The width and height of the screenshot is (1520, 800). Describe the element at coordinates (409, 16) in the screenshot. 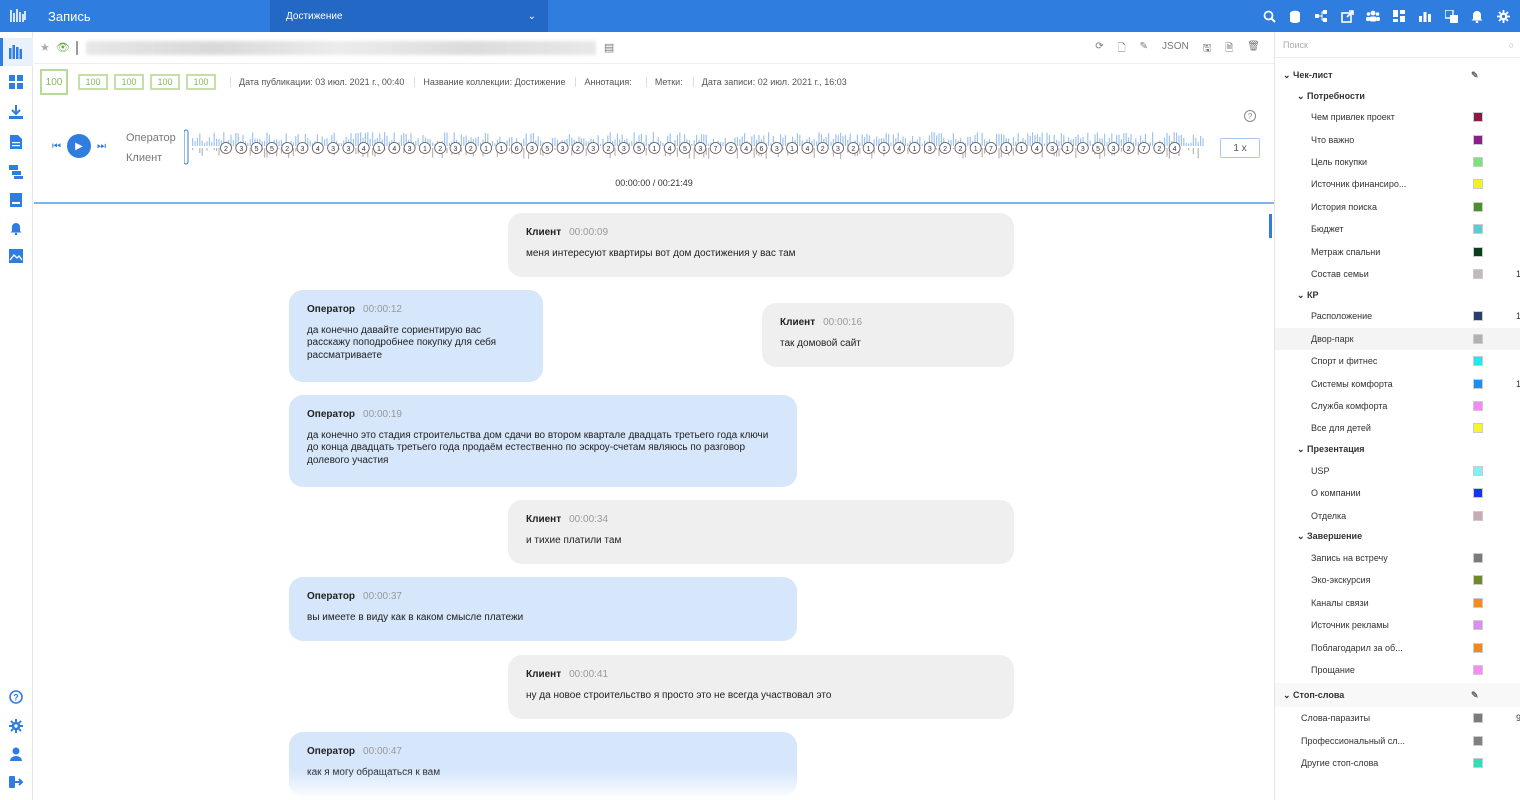

I see `collection-select: Достижение ⌄` at that location.